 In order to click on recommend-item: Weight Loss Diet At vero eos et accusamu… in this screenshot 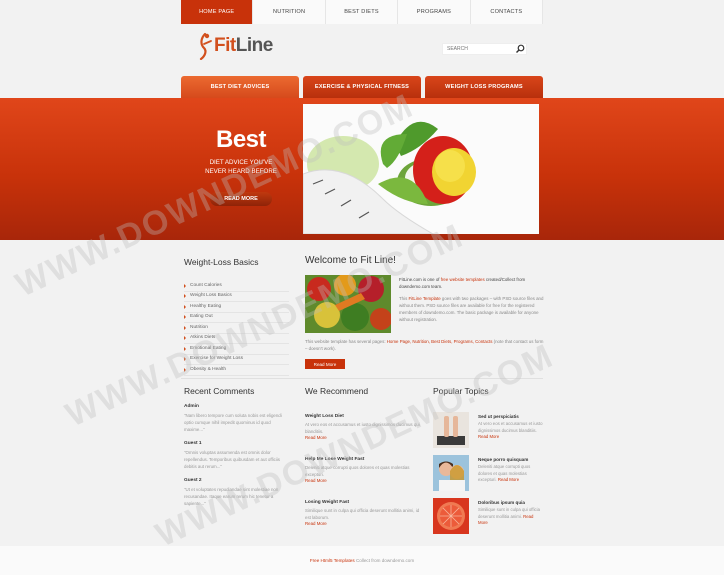, I will do `click(362, 435)`.